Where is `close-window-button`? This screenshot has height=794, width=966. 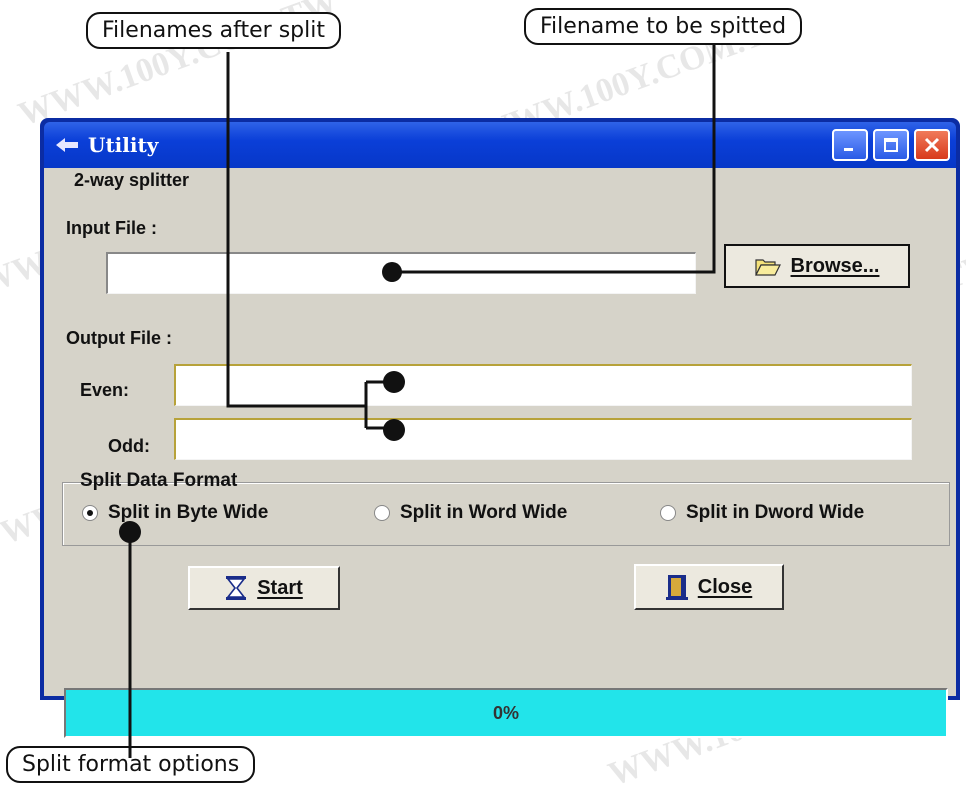 close-window-button is located at coordinates (932, 145).